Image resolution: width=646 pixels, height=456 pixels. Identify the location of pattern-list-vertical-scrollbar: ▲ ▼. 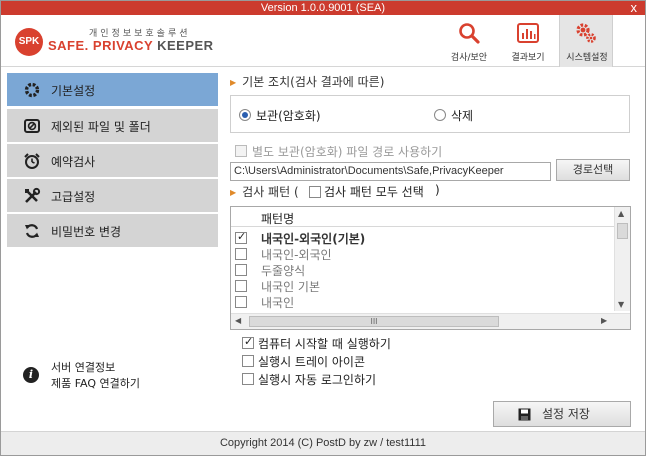
(622, 259).